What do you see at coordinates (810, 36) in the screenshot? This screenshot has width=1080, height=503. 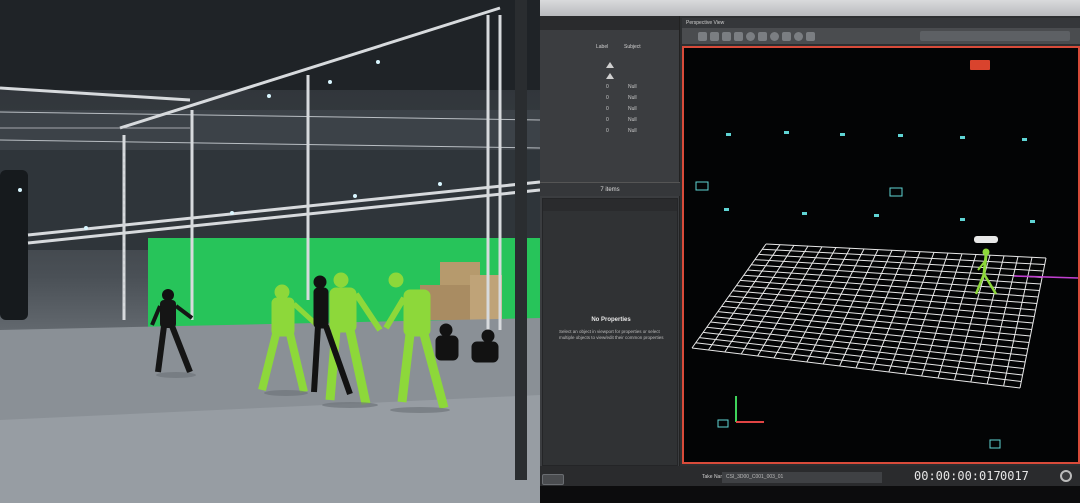 I see `toolbar-settings-icon` at bounding box center [810, 36].